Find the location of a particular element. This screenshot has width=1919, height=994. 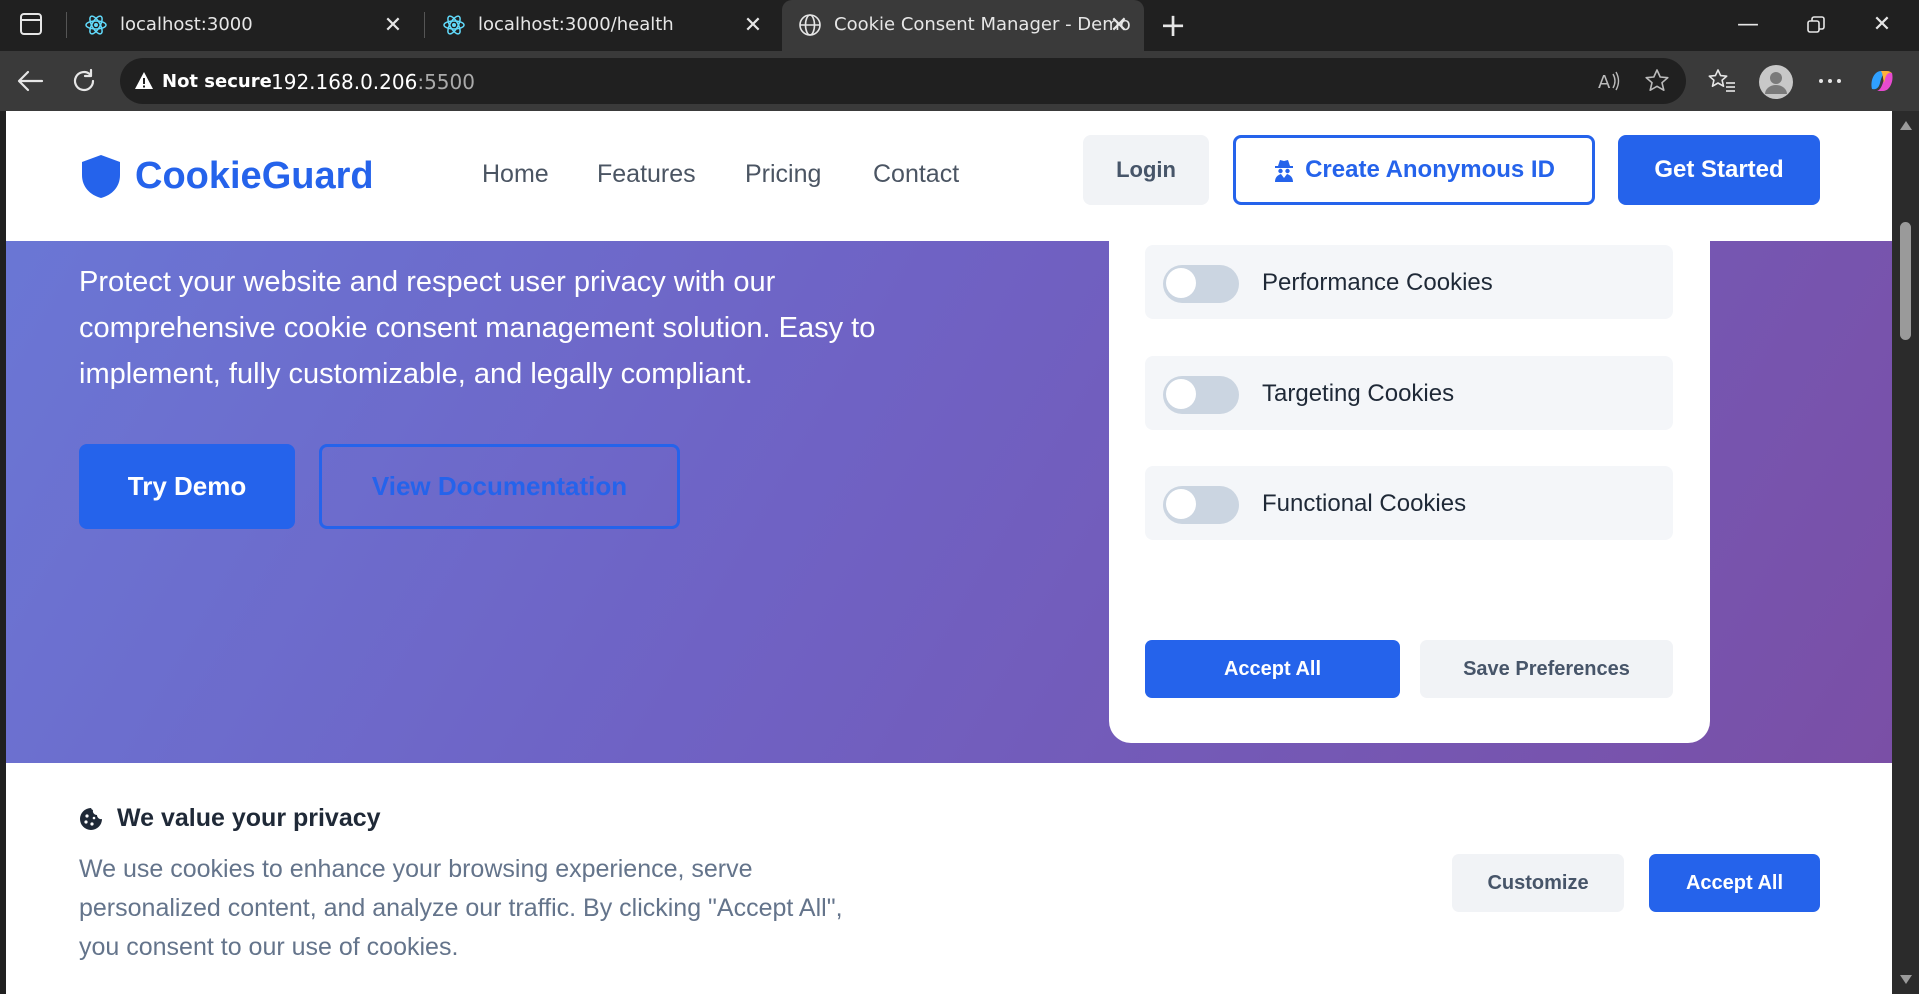

brand-name: CookieGuard is located at coordinates (254, 175).